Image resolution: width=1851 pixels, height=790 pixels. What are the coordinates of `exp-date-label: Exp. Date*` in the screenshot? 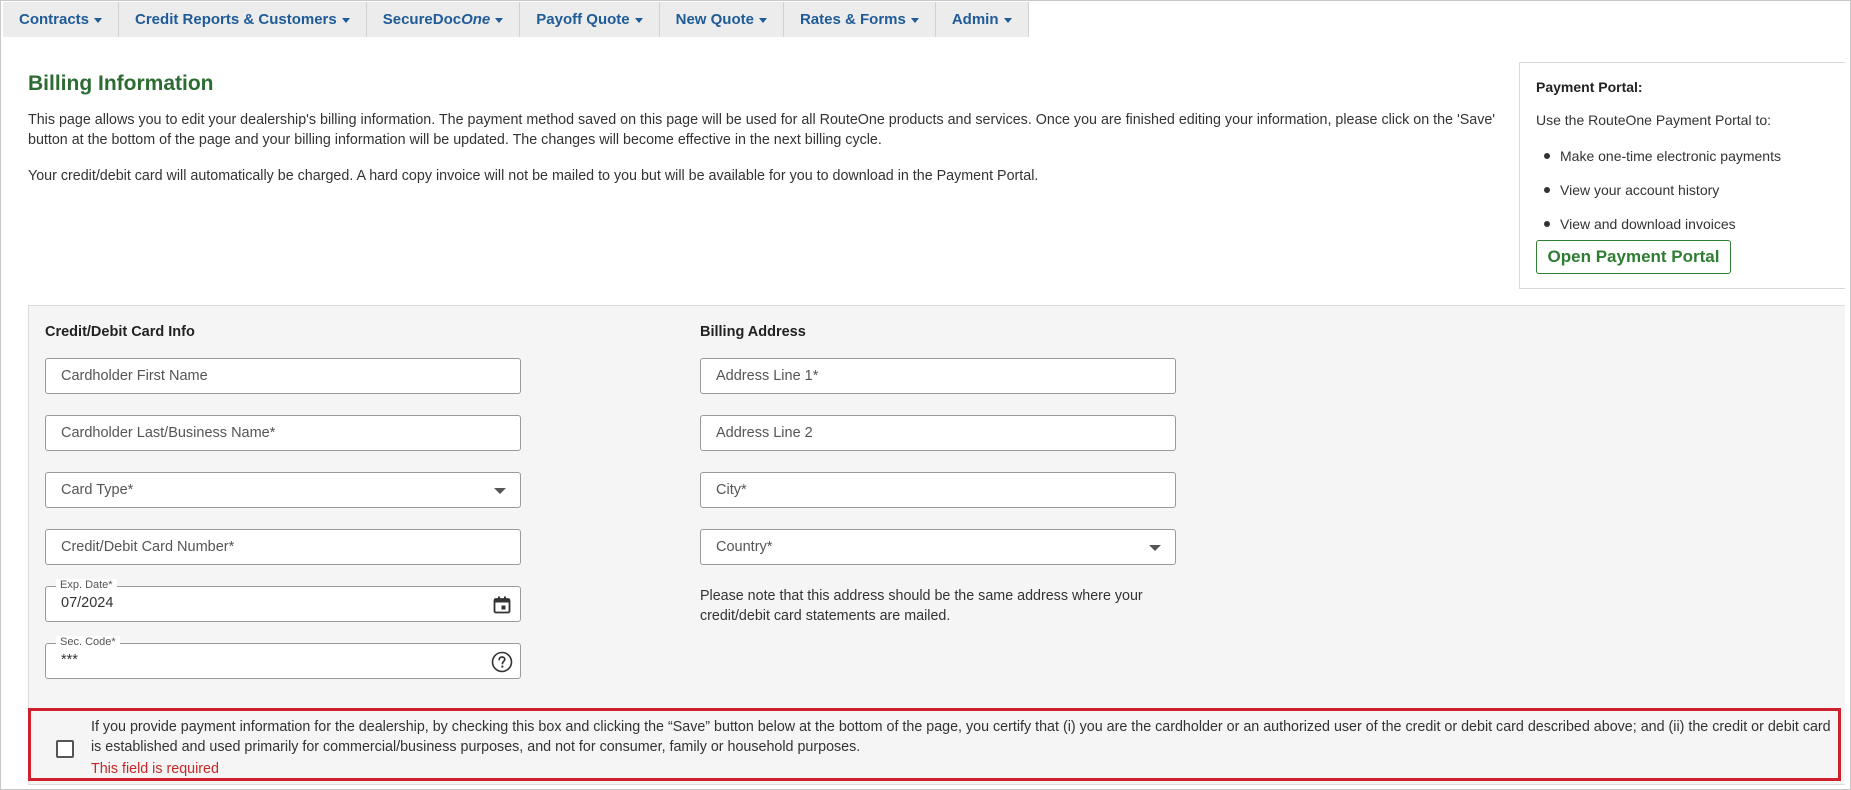 It's located at (86, 585).